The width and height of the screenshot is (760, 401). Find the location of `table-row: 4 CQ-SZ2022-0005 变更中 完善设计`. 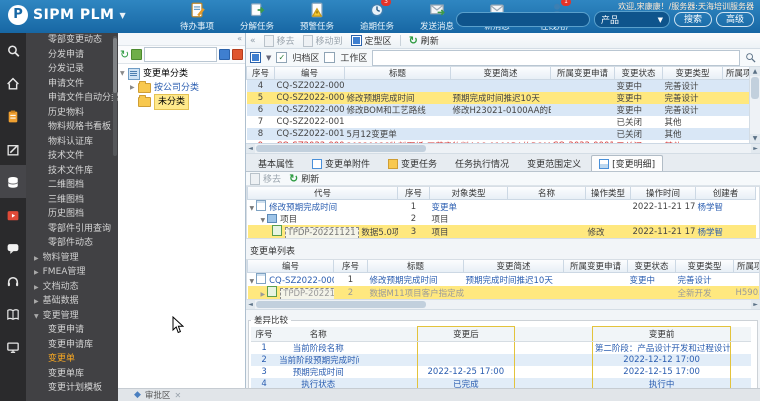

table-row: 4 CQ-SZ2022-0005 变更中 完善设计 is located at coordinates (503, 85).